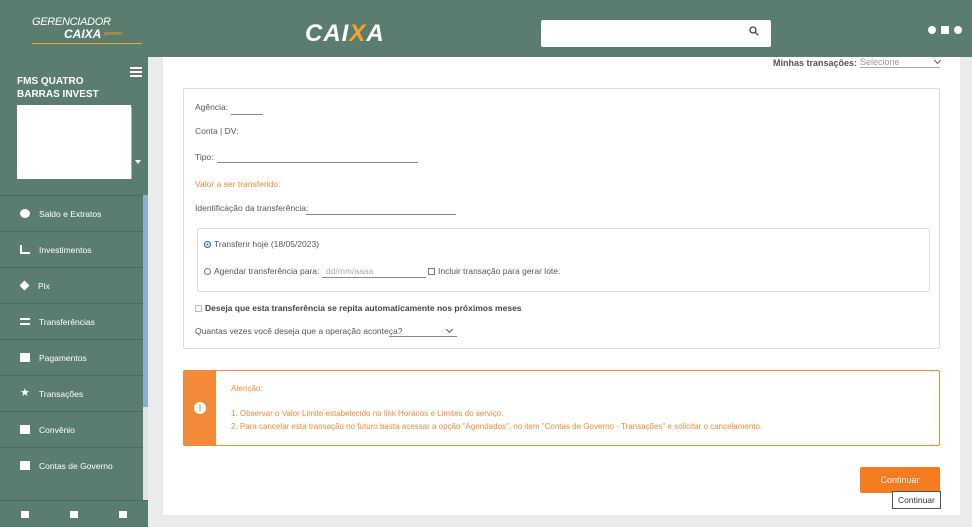 The height and width of the screenshot is (527, 972). What do you see at coordinates (261, 271) in the screenshot?
I see `agendar-option: Agendar transferência para:` at bounding box center [261, 271].